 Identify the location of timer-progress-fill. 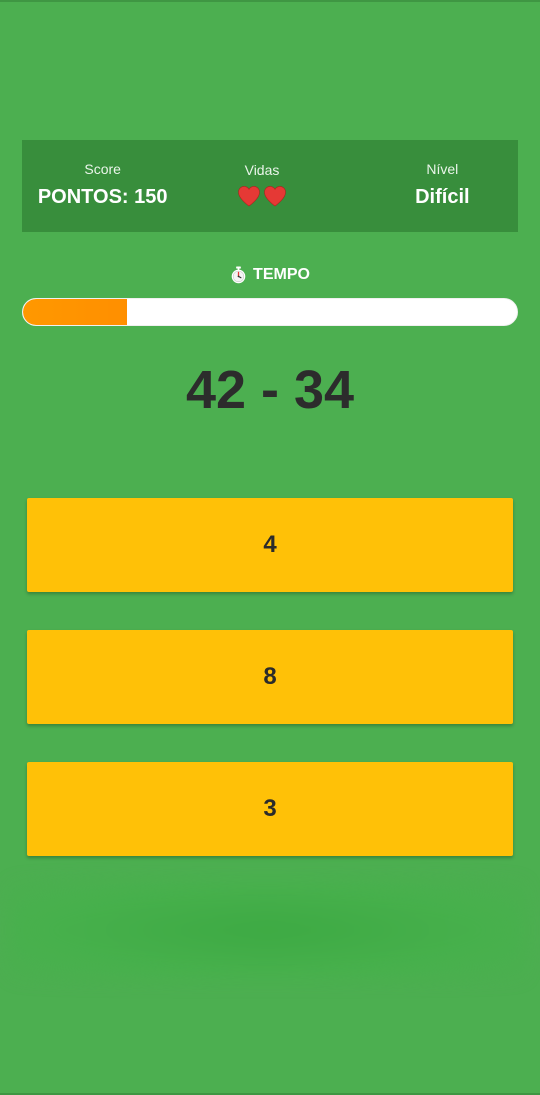
(75, 312).